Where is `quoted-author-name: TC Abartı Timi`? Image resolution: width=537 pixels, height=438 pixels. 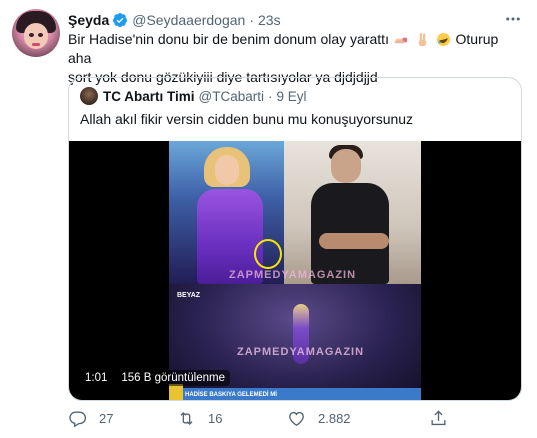 quoted-author-name: TC Abartı Timi is located at coordinates (149, 96).